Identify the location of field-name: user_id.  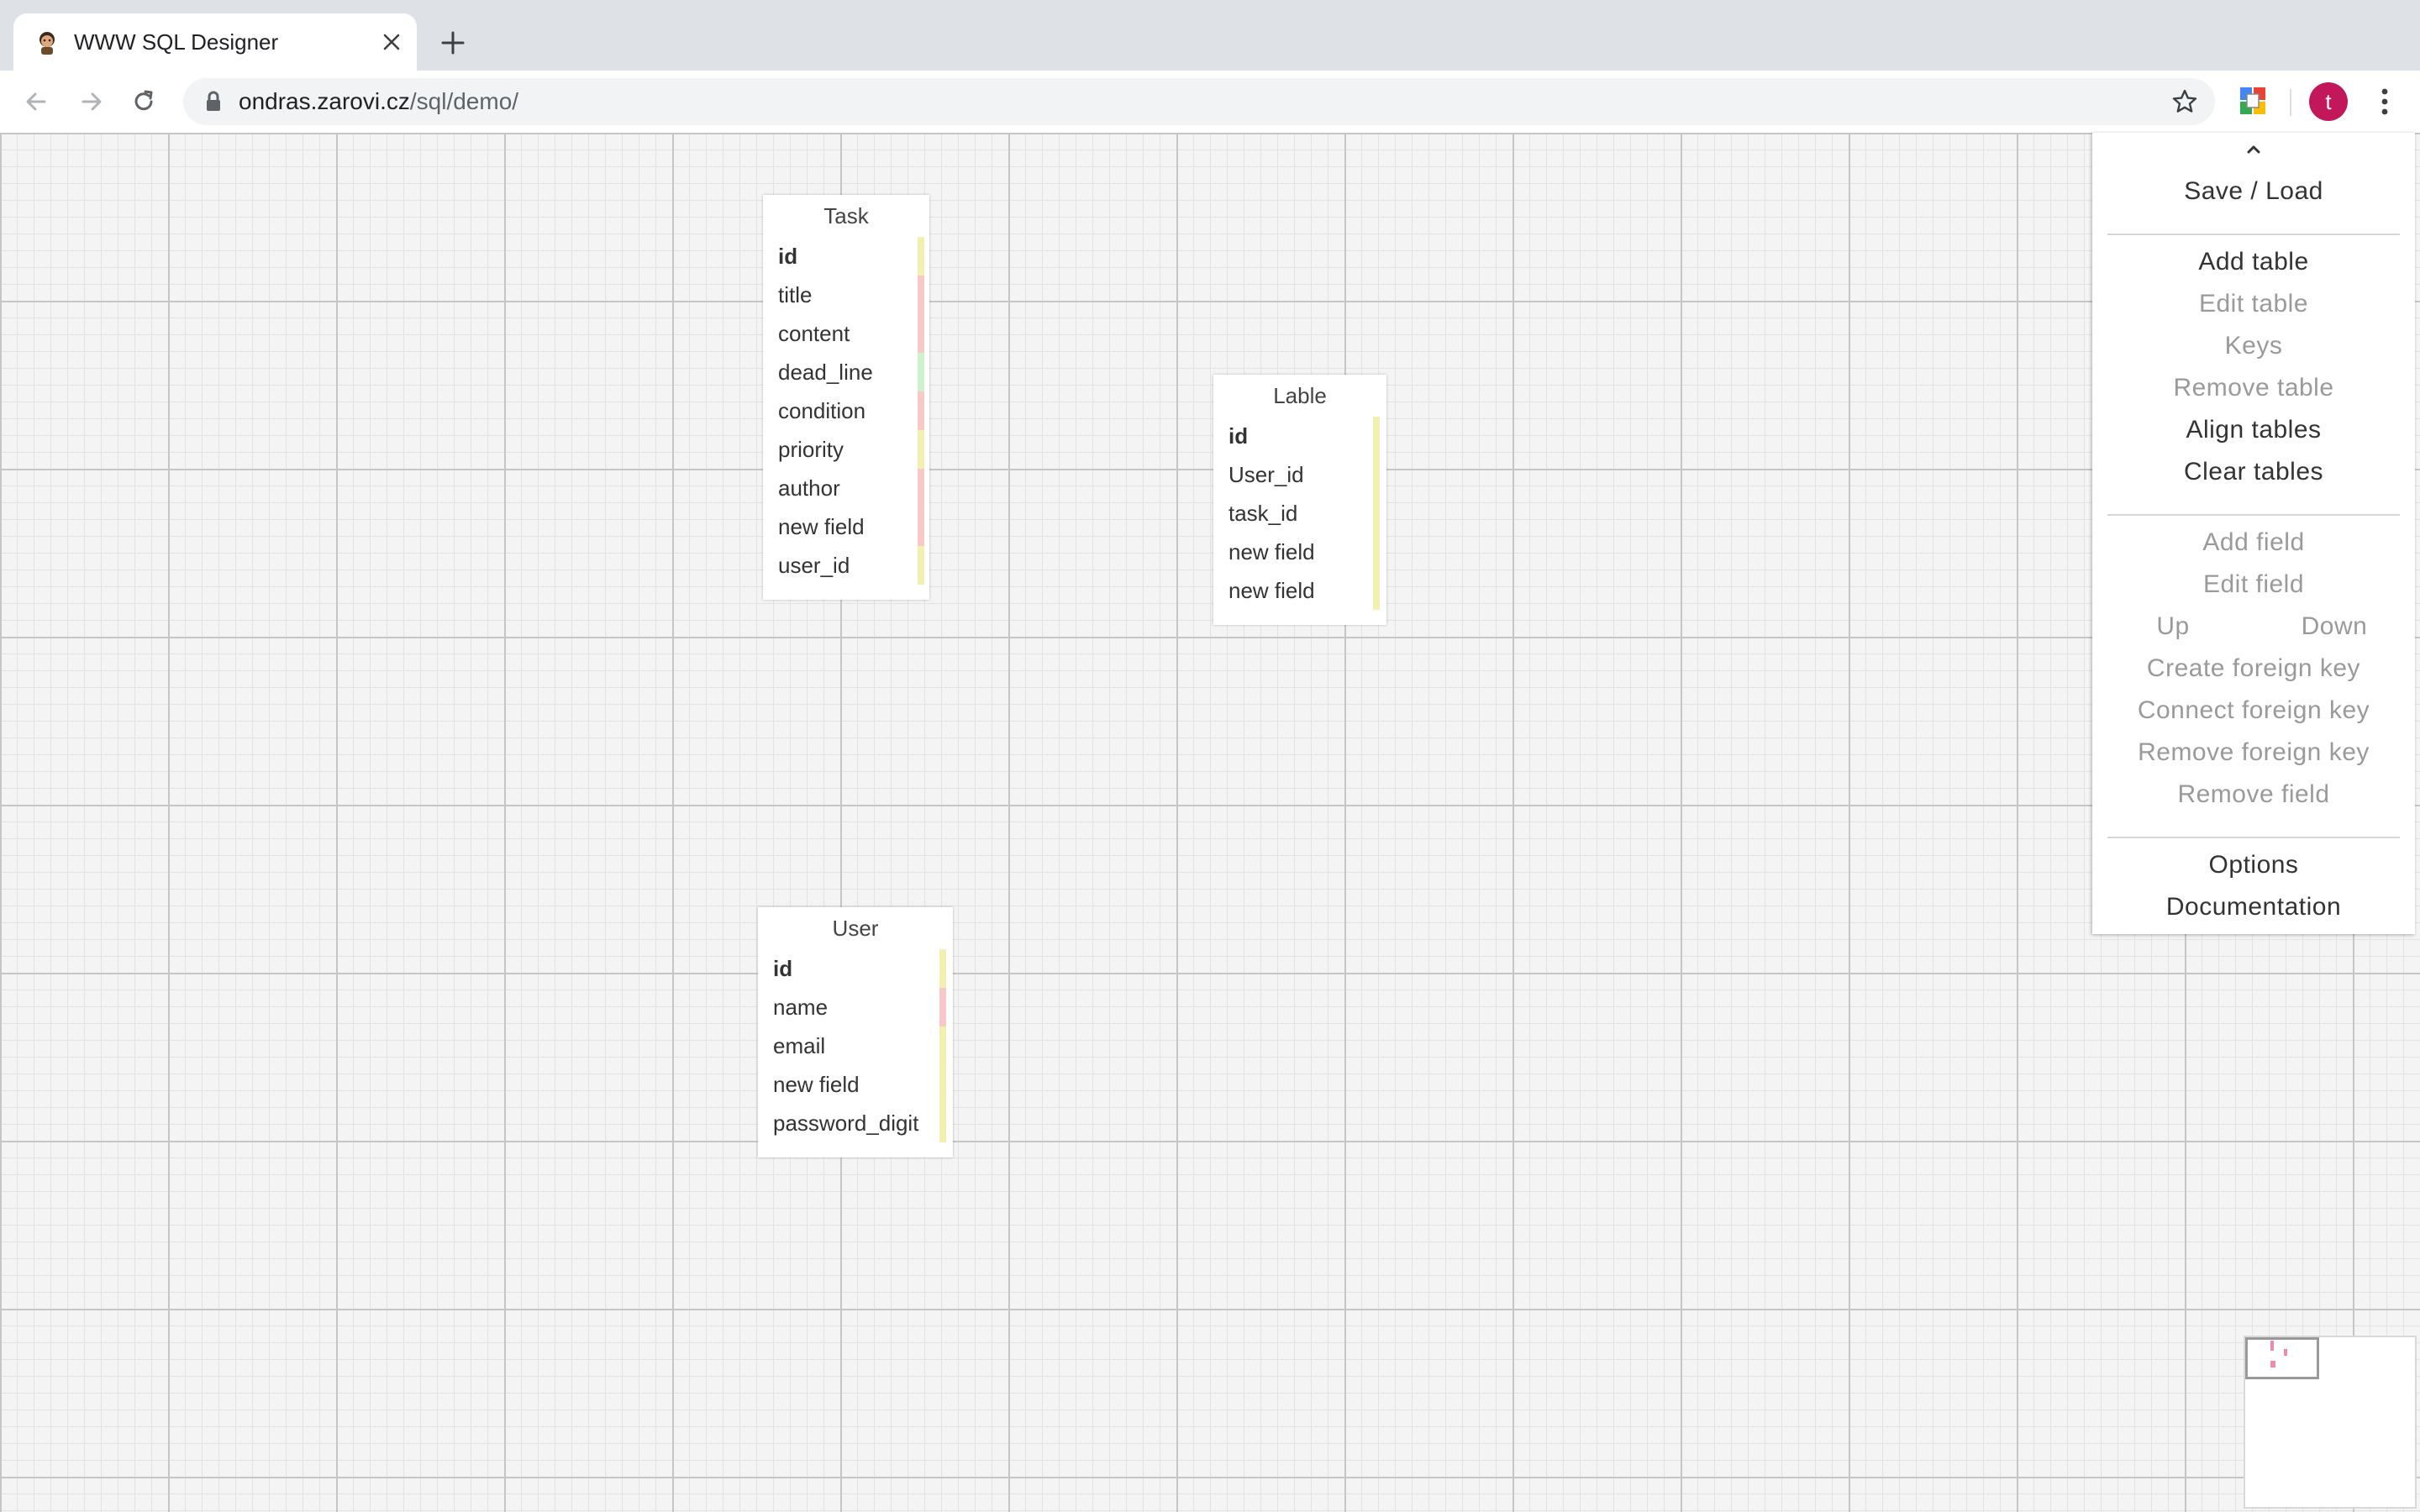
(814, 565).